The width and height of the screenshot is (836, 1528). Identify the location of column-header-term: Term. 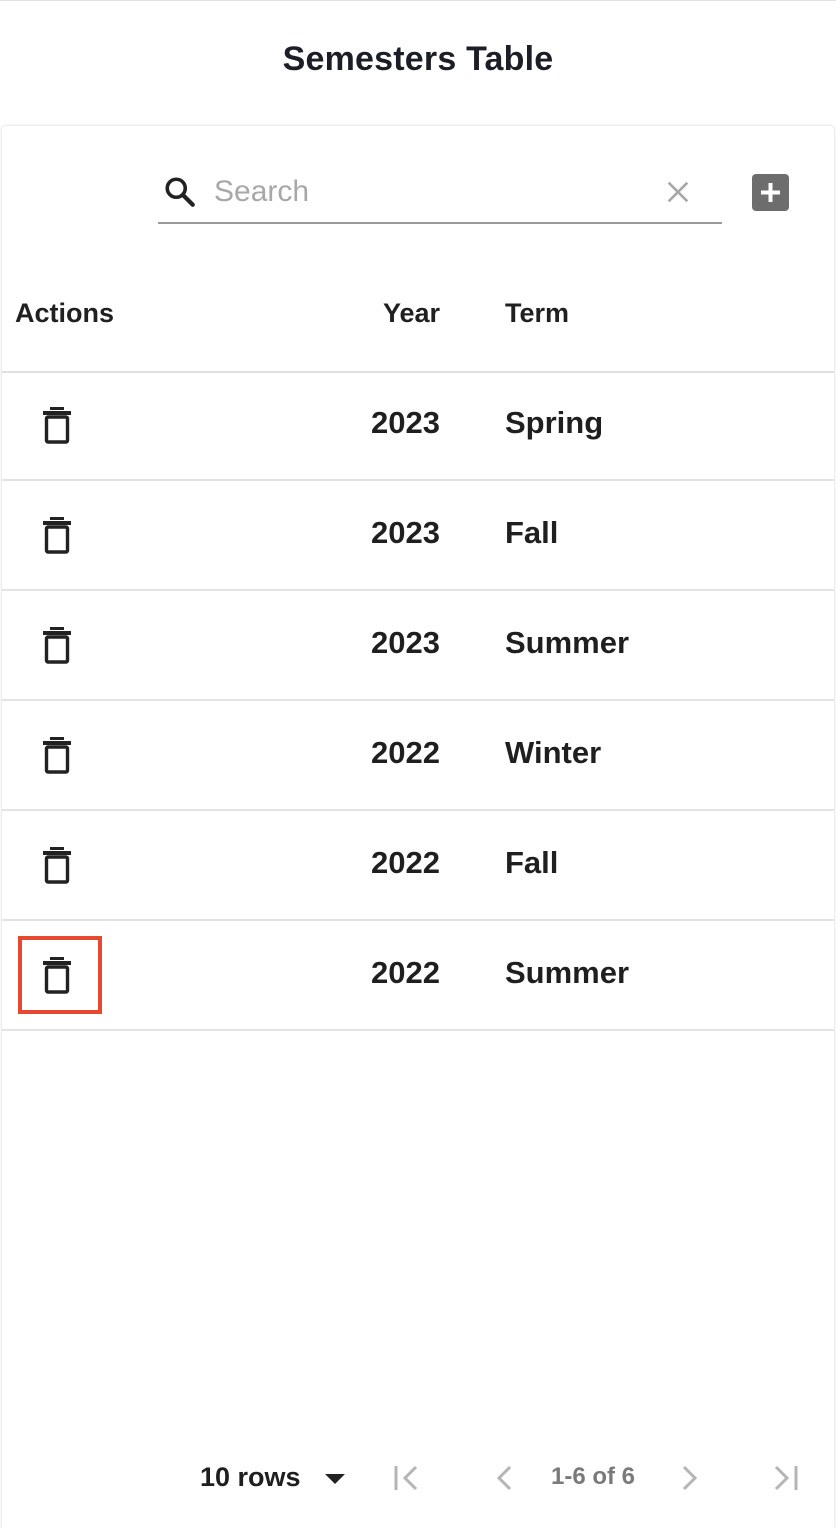
(537, 313).